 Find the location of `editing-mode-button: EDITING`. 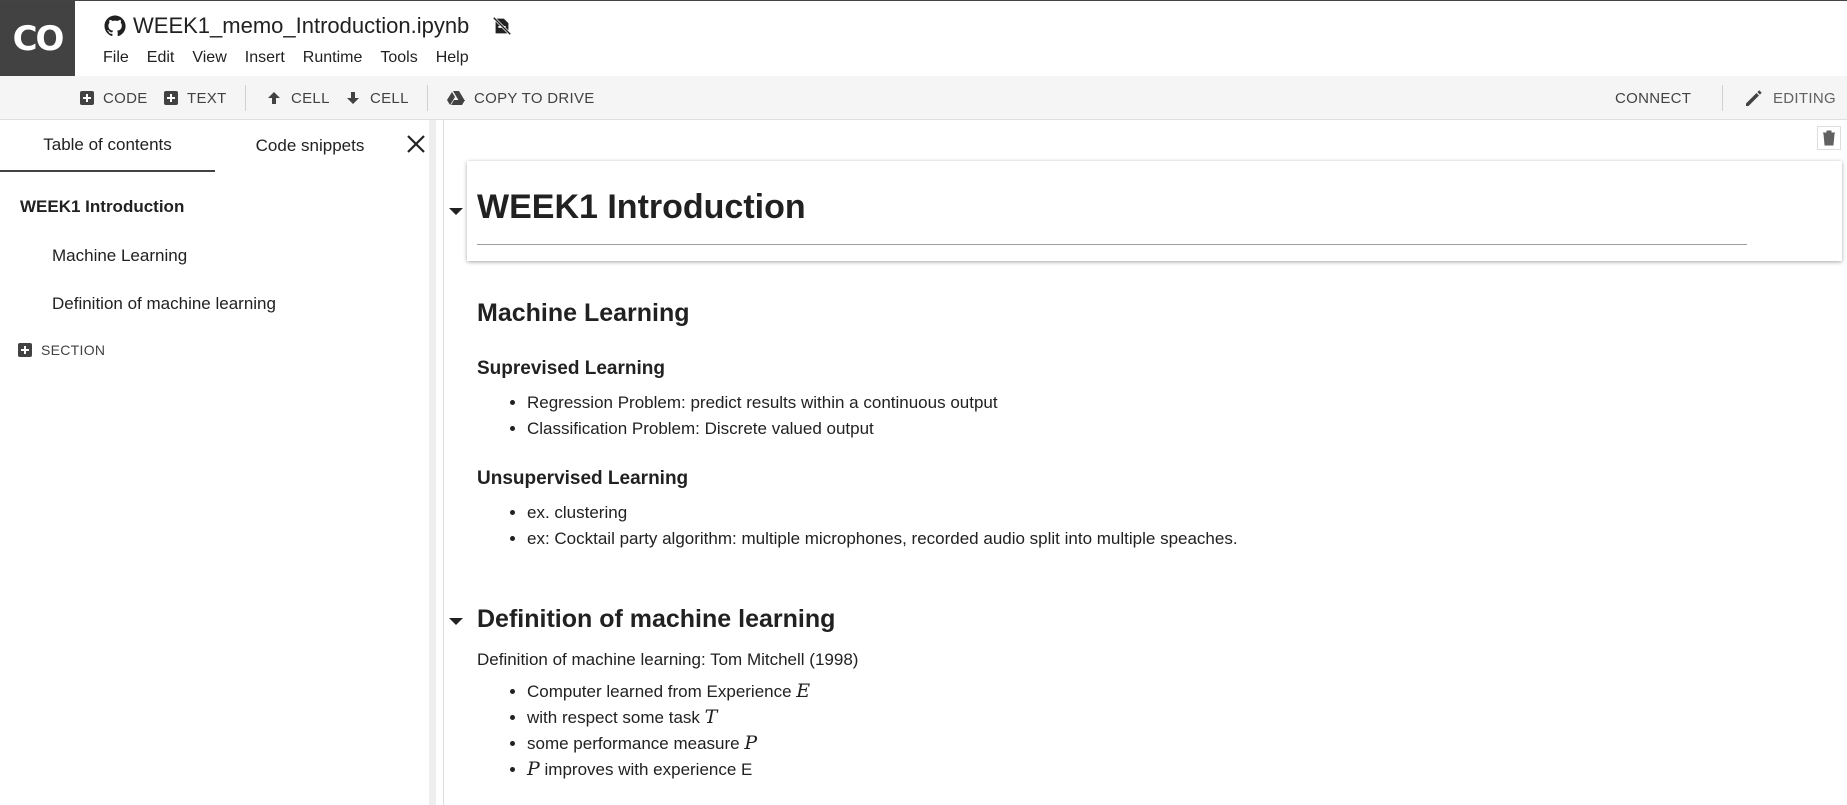

editing-mode-button: EDITING is located at coordinates (1790, 98).